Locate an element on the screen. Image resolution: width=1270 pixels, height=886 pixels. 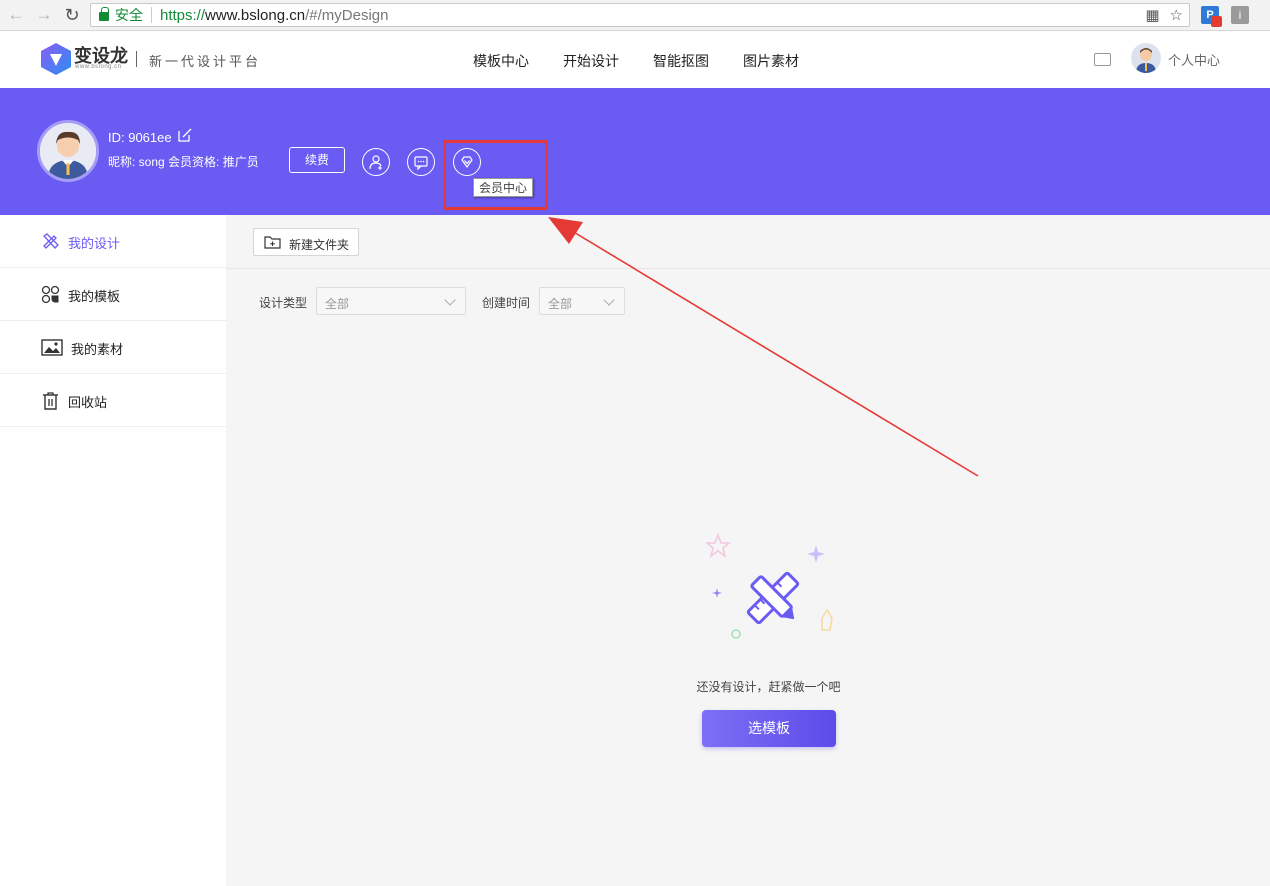
sidebar-item-label: 我的设计 is located at coordinates (94, 243).